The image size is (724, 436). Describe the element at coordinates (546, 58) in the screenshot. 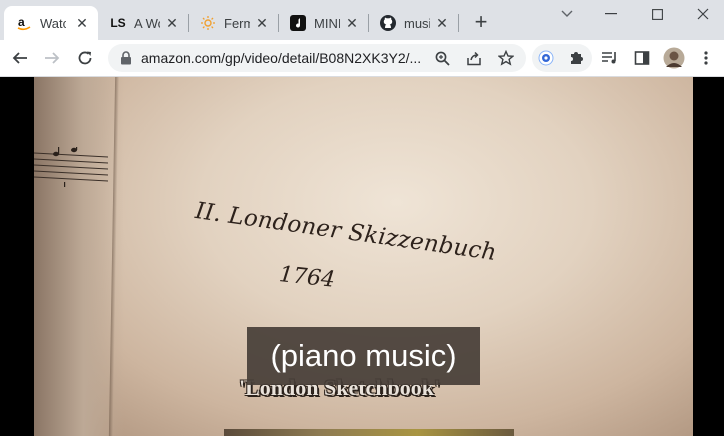

I see `extension-eye-icon` at that location.